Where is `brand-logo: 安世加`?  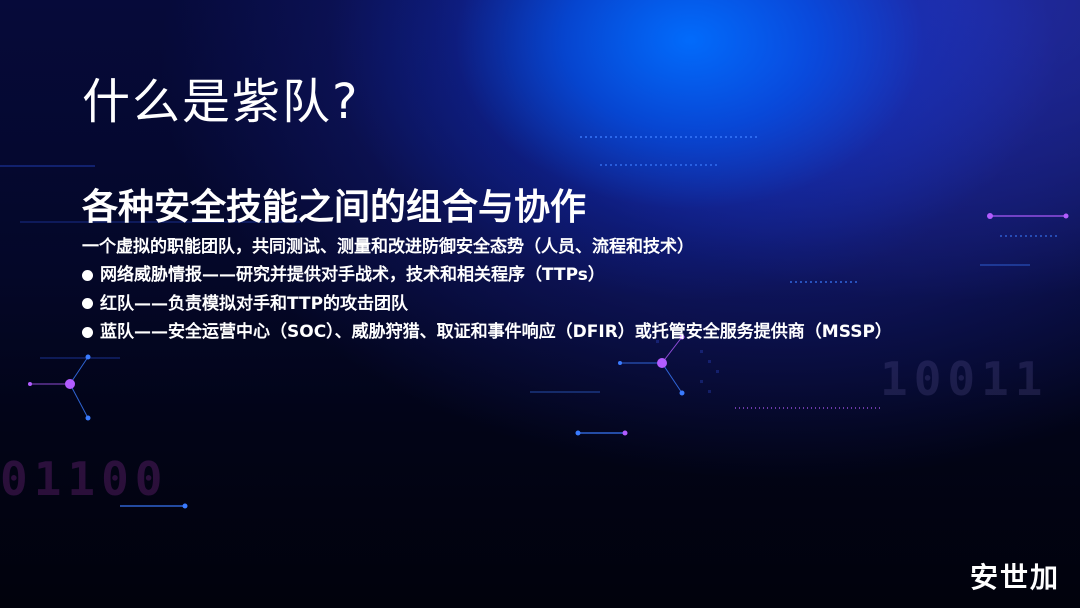 brand-logo: 安世加 is located at coordinates (1014, 577).